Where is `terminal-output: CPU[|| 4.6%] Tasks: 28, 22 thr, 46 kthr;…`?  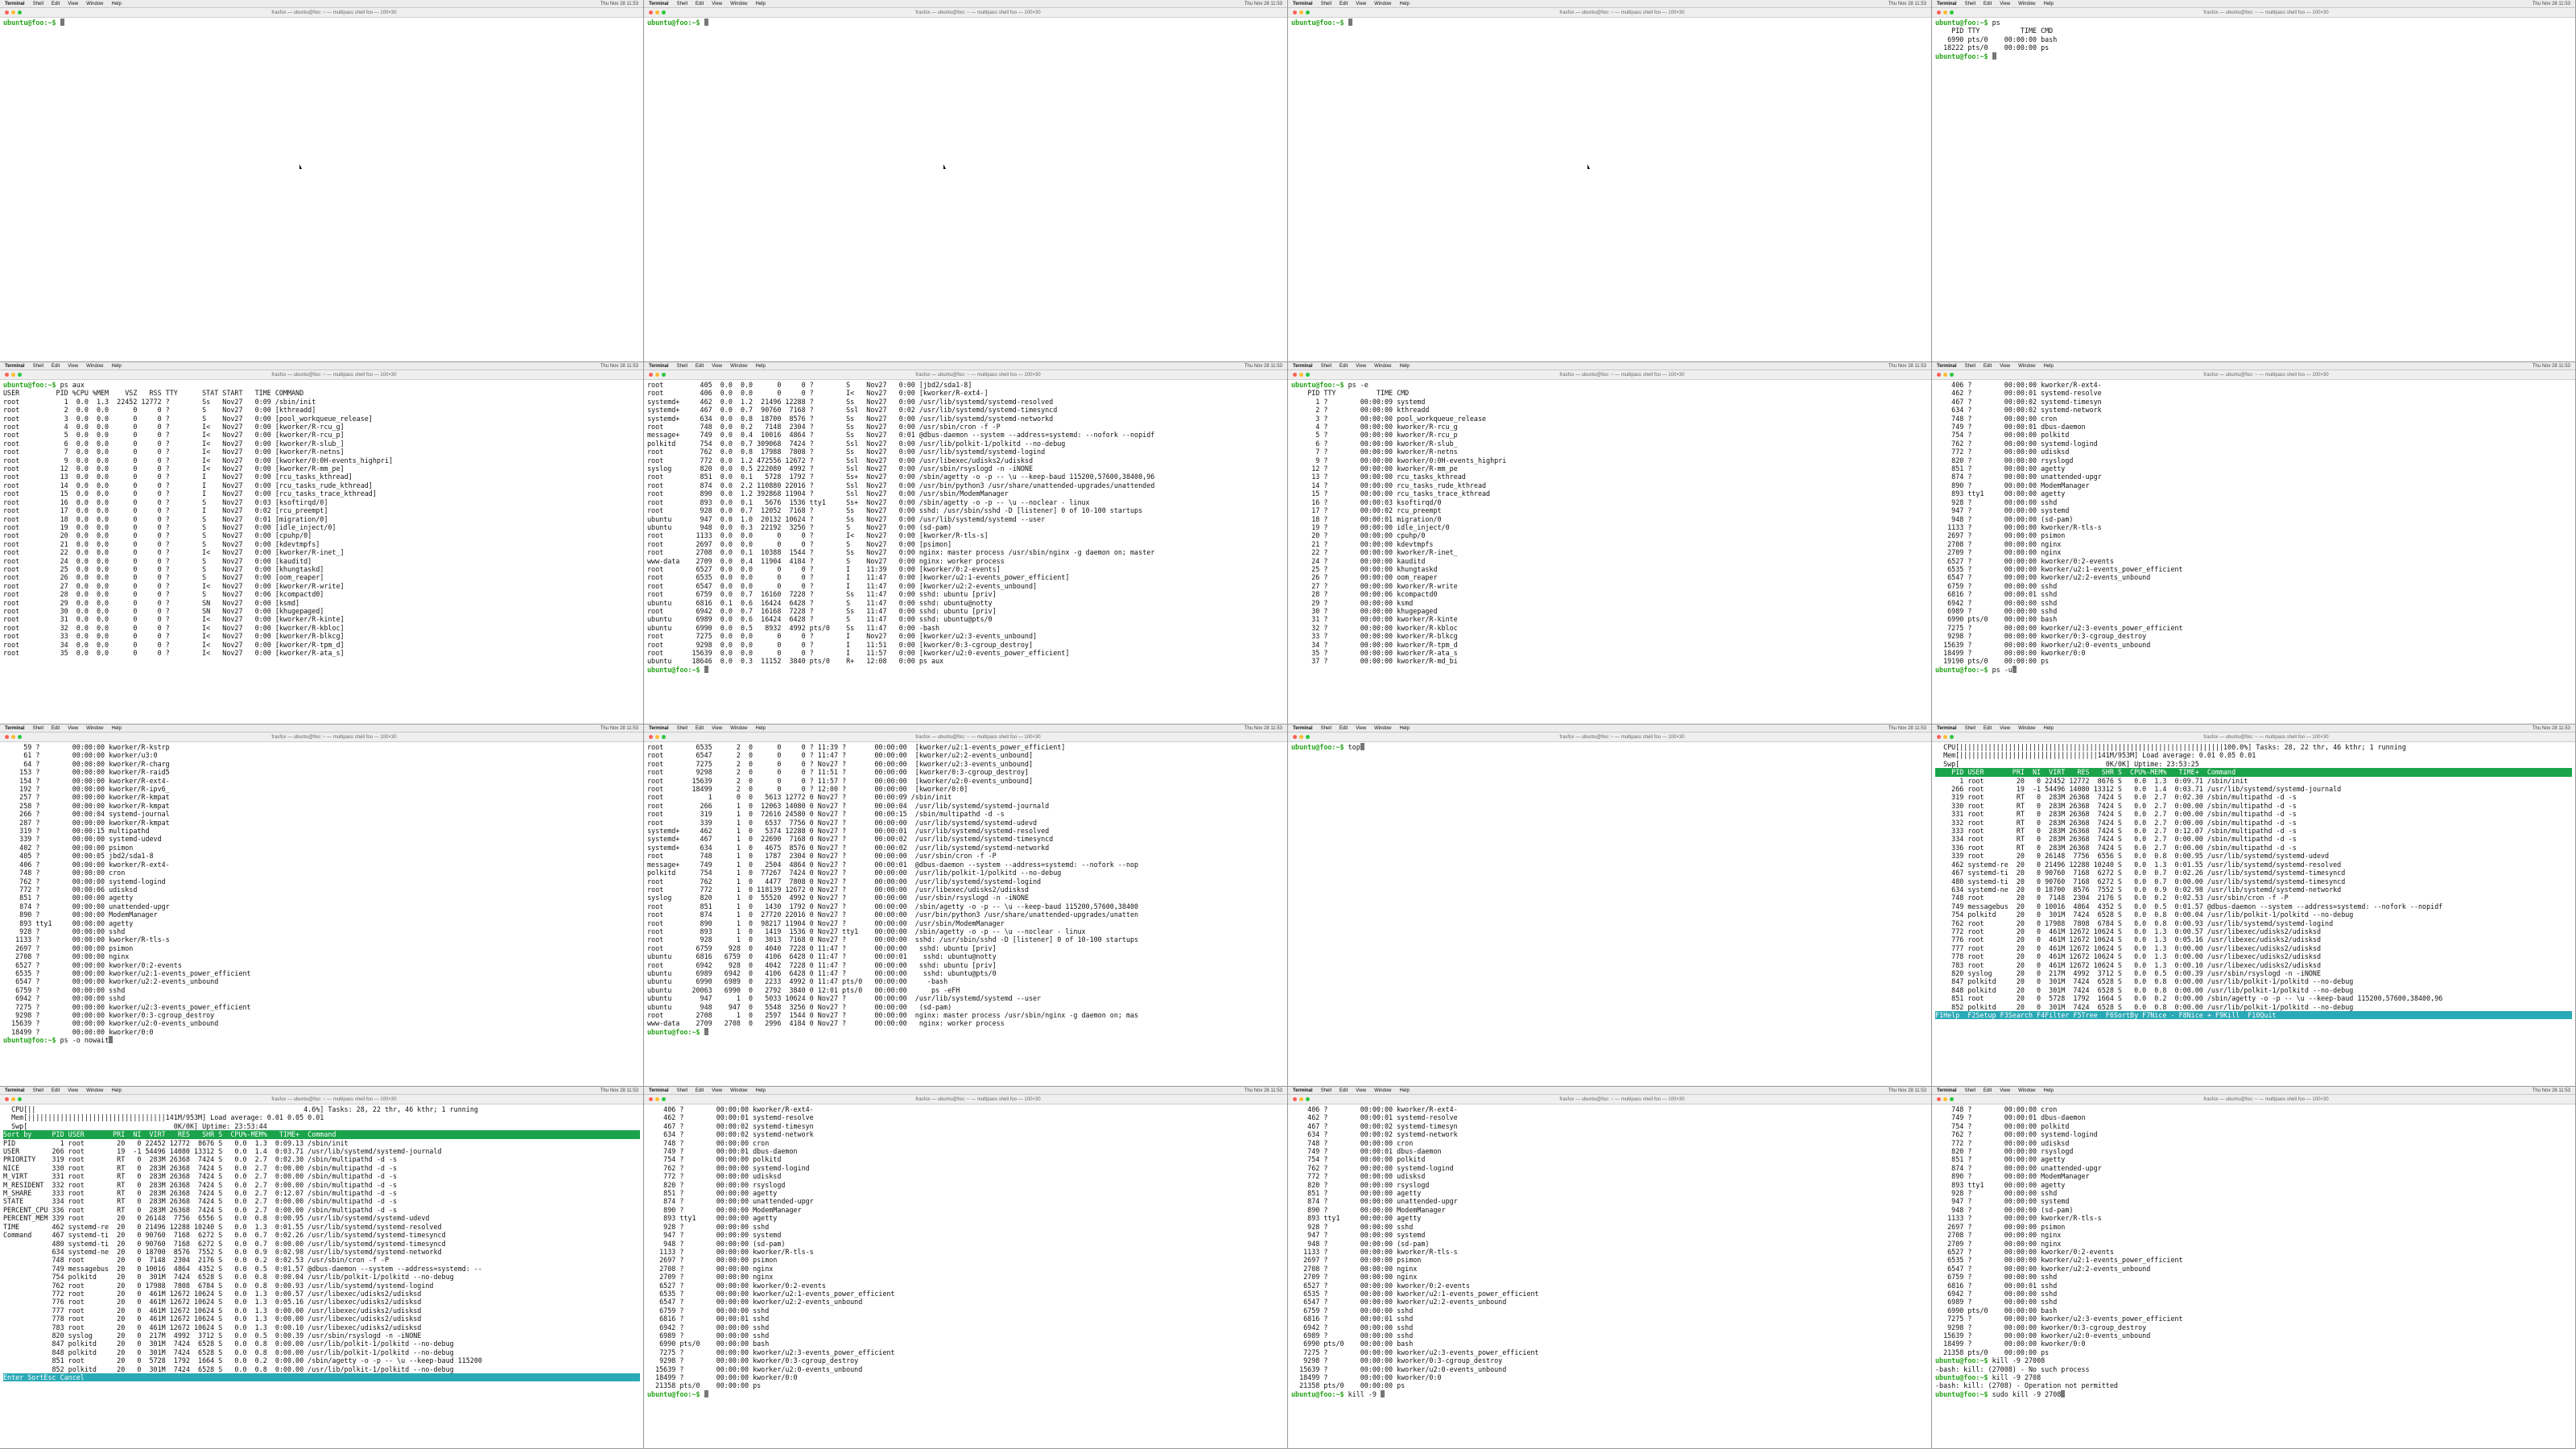
terminal-output: CPU[|| 4.6%] Tasks: 28, 22 thr, 46 kthr;… is located at coordinates (321, 1276).